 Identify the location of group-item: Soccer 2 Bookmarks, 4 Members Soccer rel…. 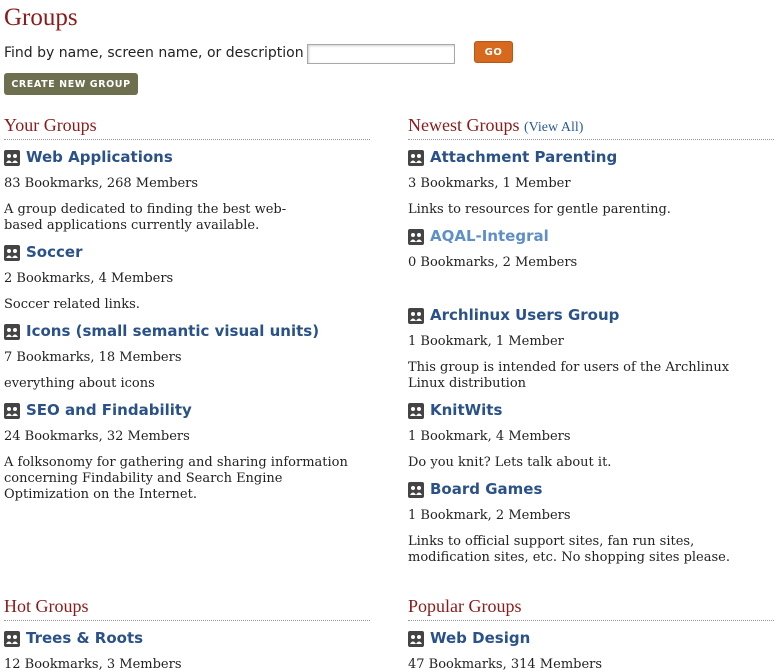
(187, 277).